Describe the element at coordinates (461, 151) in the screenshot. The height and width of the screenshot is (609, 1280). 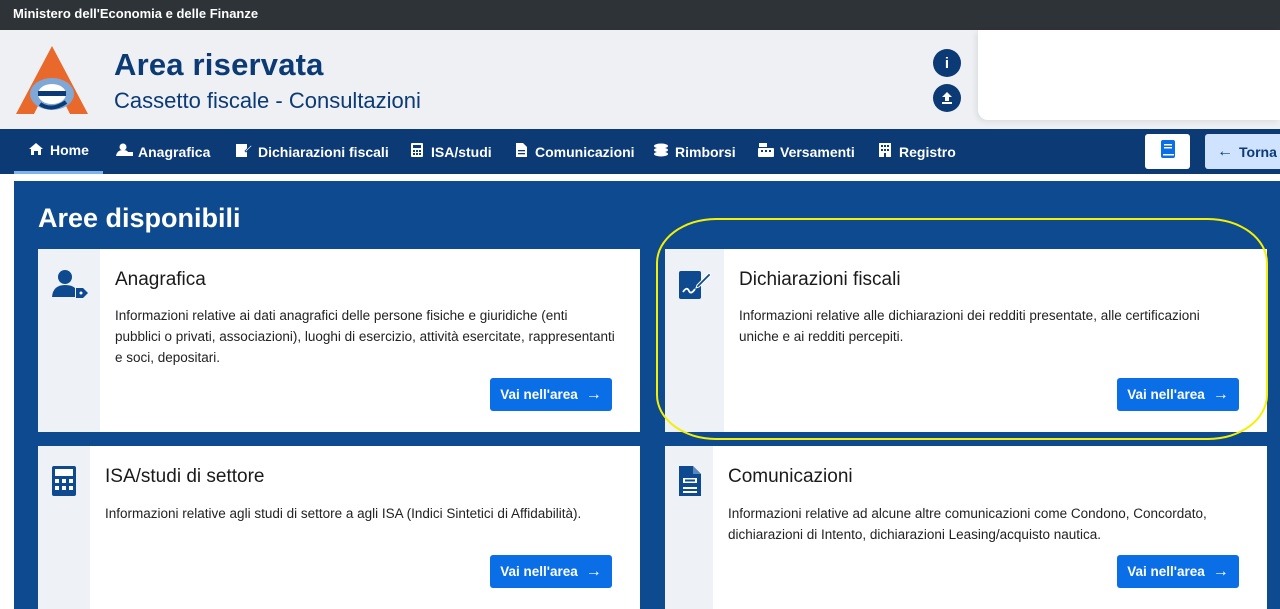
I see `nav-label: ISA/studi` at that location.